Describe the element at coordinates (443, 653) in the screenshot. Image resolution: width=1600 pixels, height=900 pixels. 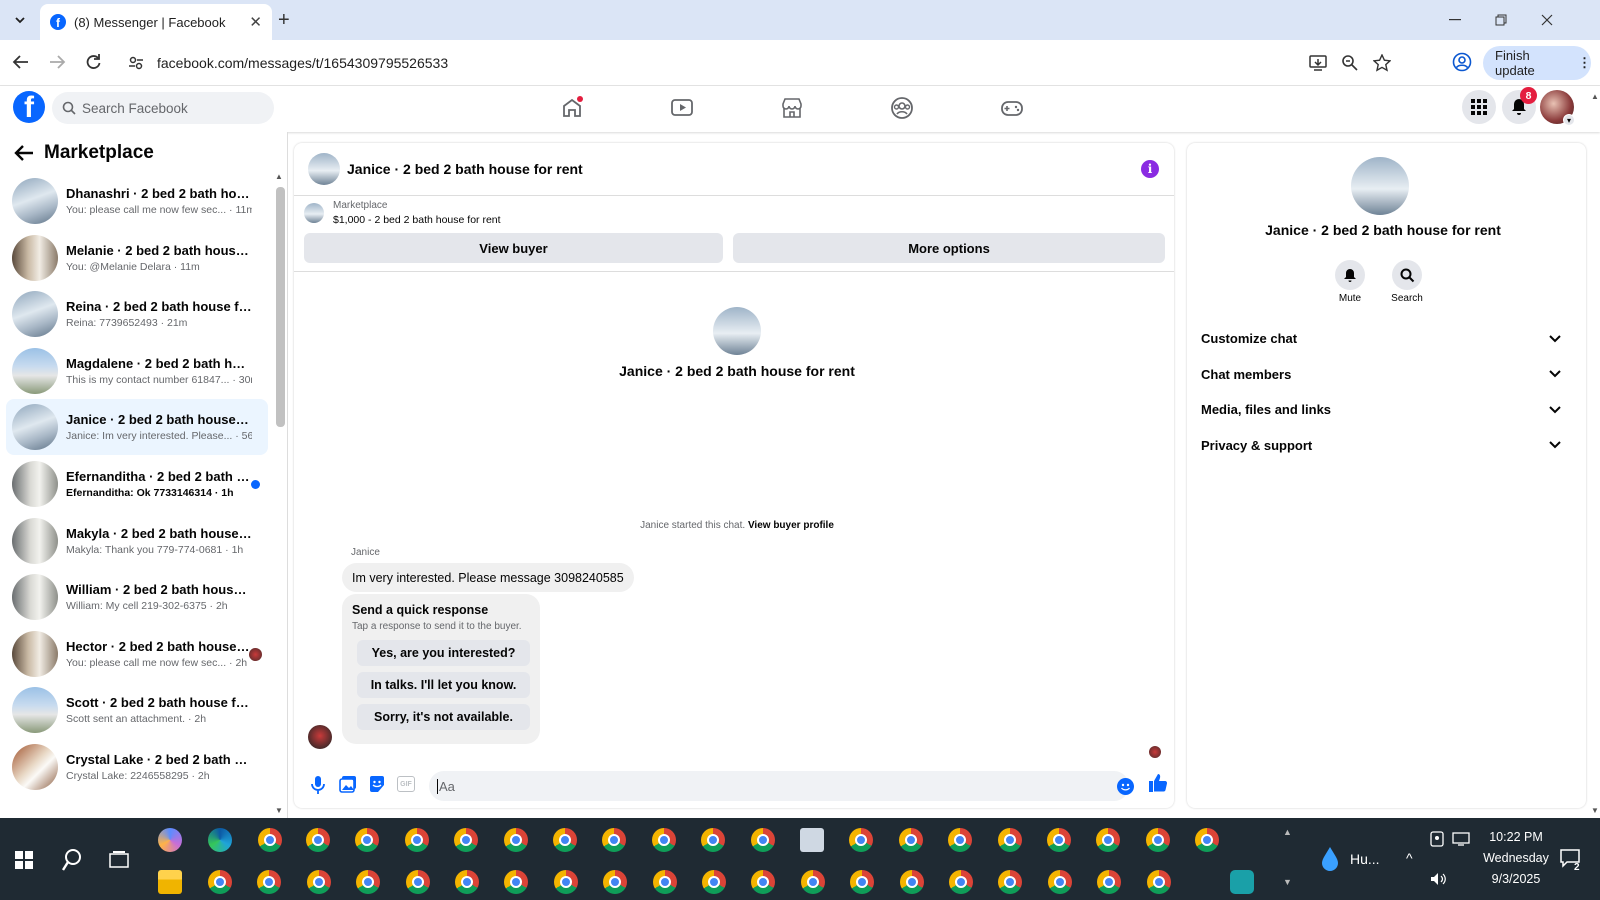
I see `quick-reply-button: Yes, are you interested?` at that location.